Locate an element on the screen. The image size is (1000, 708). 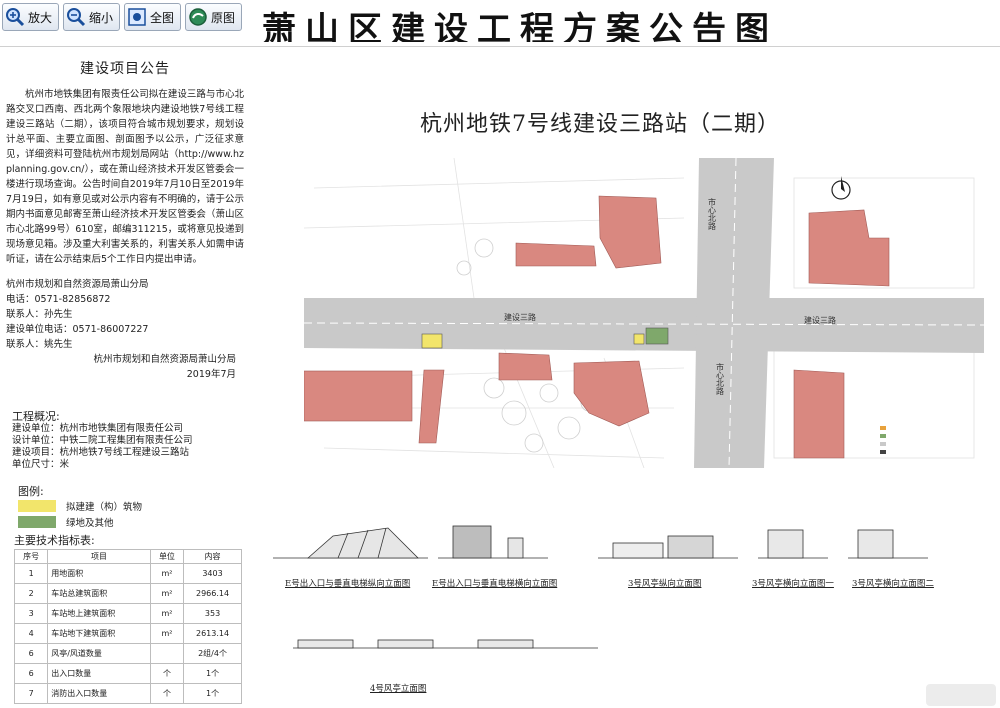
table-row: 2 车站总建筑面积 m² 2966.14 is located at coordinates (127, 593).